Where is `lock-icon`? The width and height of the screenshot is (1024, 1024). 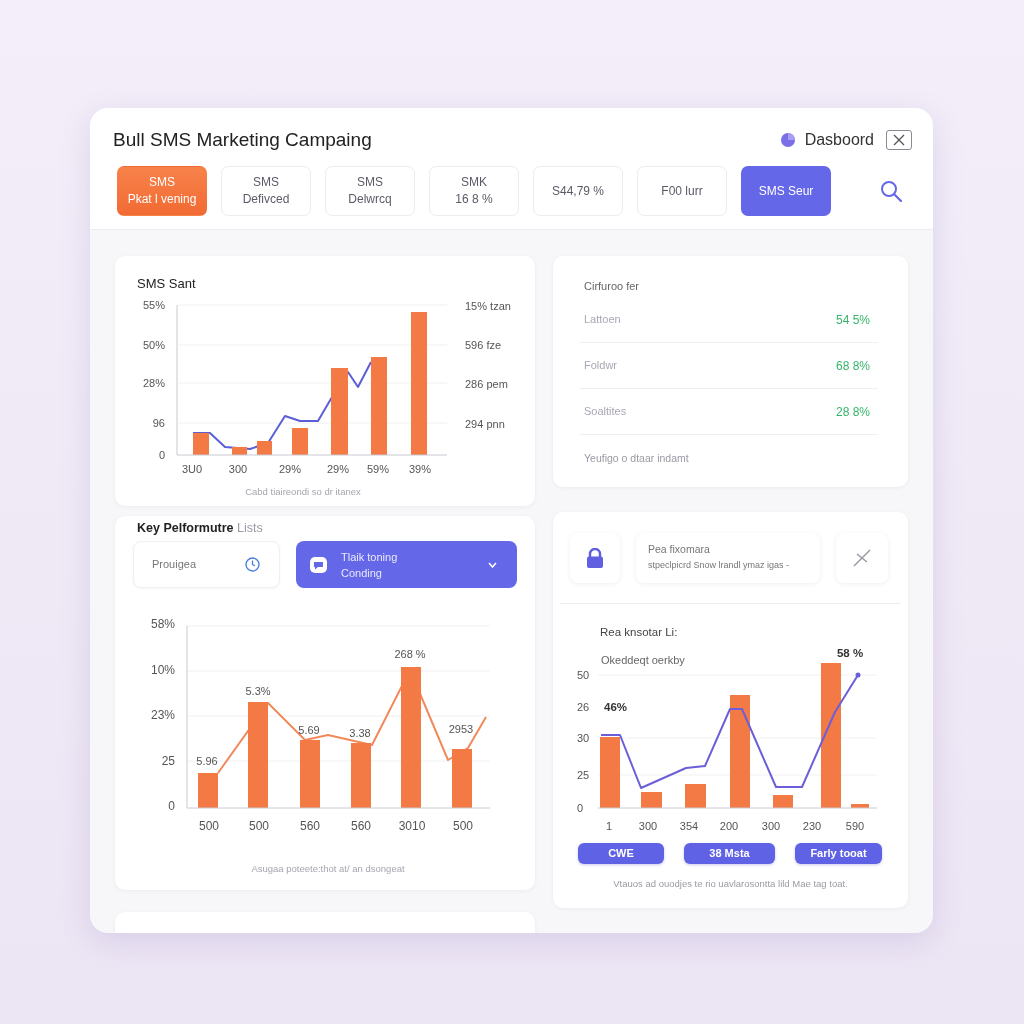
lock-icon is located at coordinates (595, 558).